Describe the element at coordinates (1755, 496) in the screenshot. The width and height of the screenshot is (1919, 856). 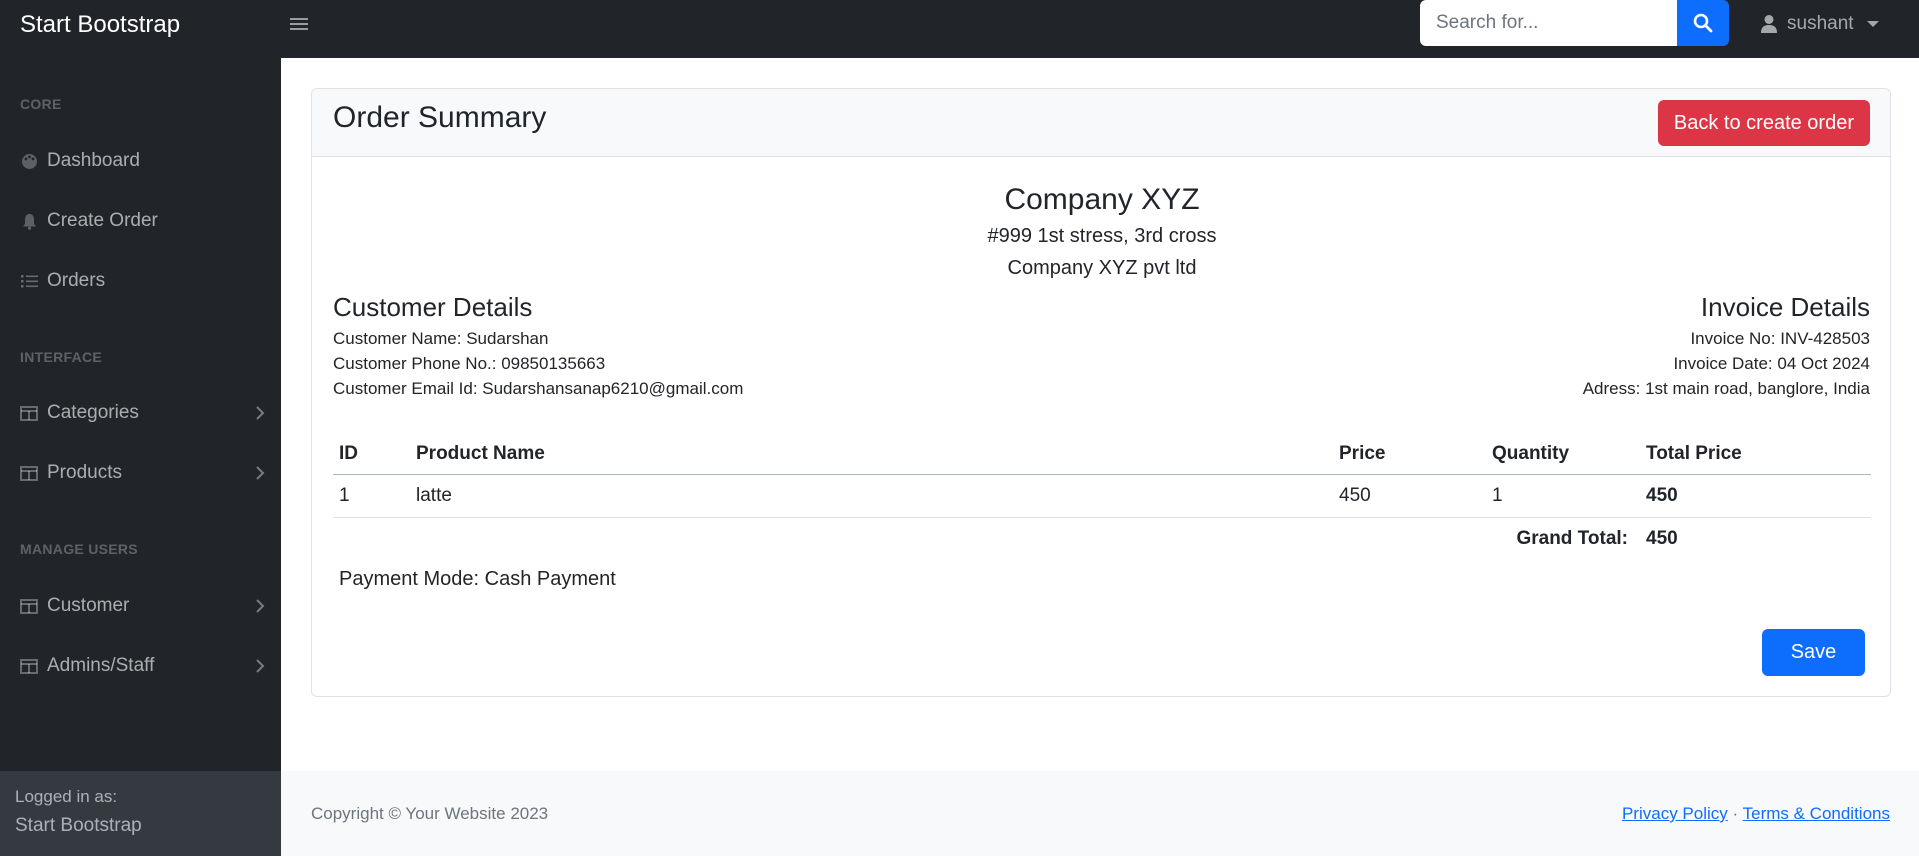
I see `cell-total-price: 450` at that location.